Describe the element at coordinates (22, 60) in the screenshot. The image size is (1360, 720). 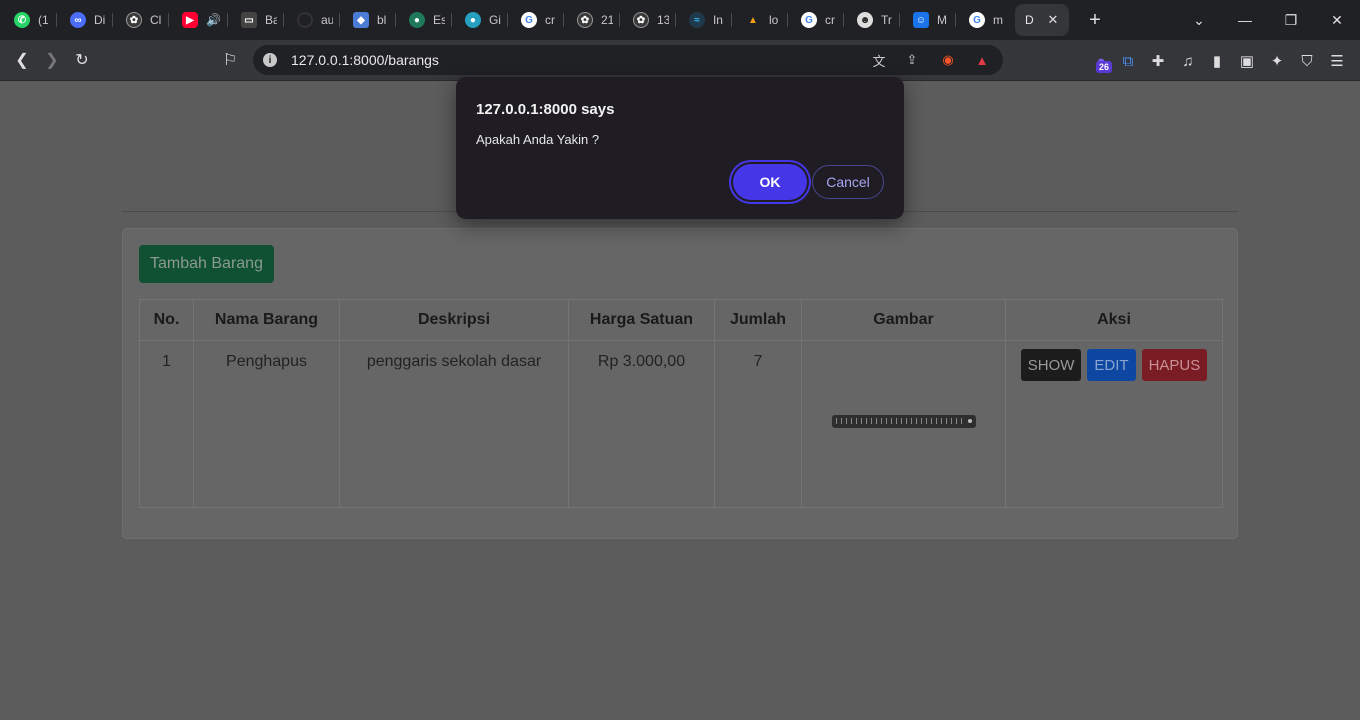
I see `back-icon: ❮` at that location.